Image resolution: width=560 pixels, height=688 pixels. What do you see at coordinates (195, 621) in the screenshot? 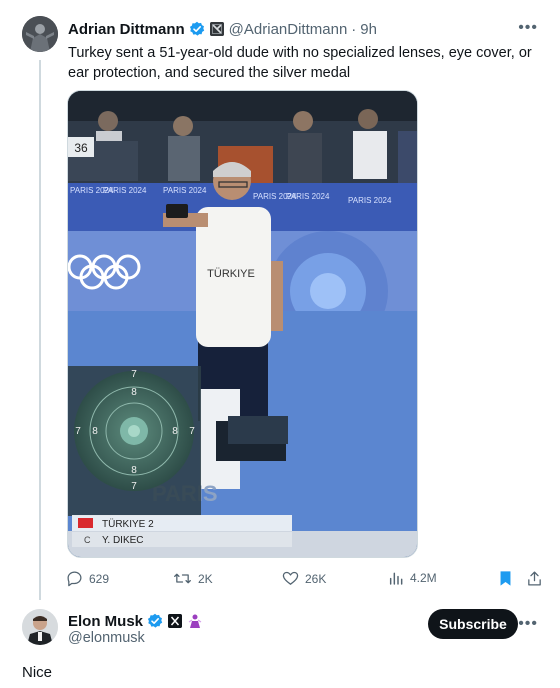
I see `role-badge-icon` at bounding box center [195, 621].